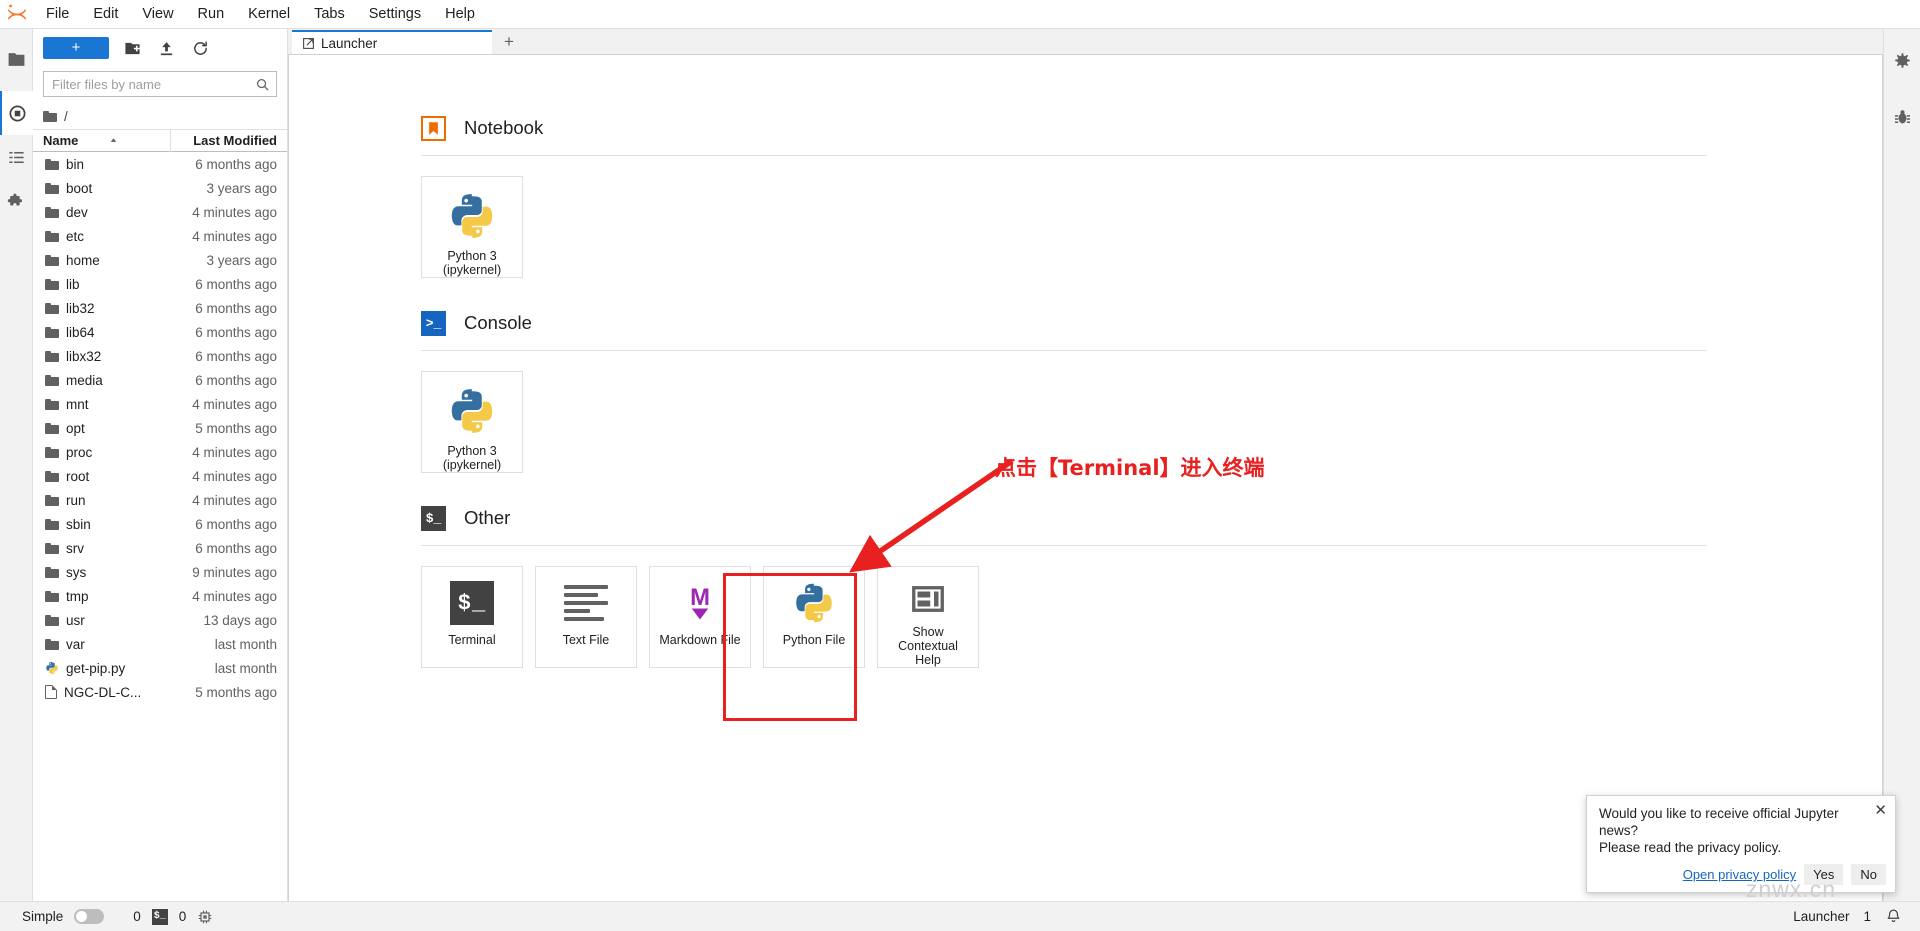 The width and height of the screenshot is (1920, 931). Describe the element at coordinates (472, 640) in the screenshot. I see `card-label: Terminal` at that location.